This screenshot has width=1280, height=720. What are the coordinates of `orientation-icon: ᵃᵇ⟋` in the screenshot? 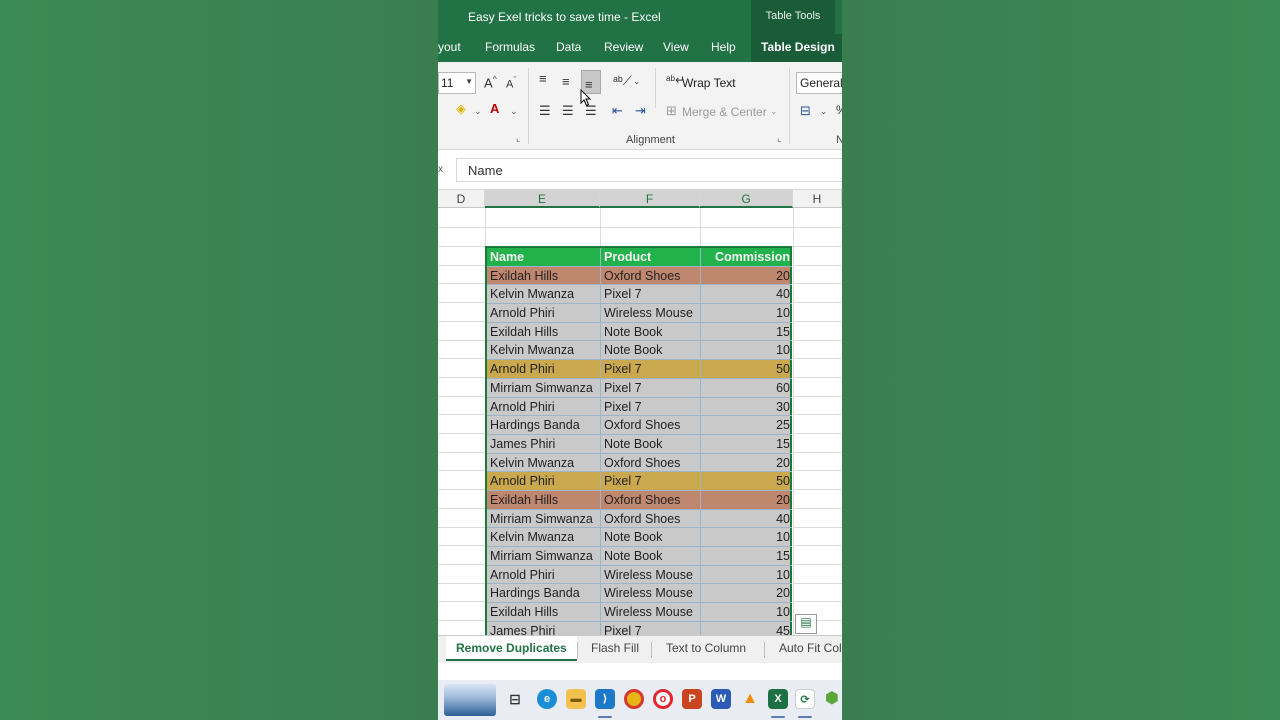 It's located at (622, 80).